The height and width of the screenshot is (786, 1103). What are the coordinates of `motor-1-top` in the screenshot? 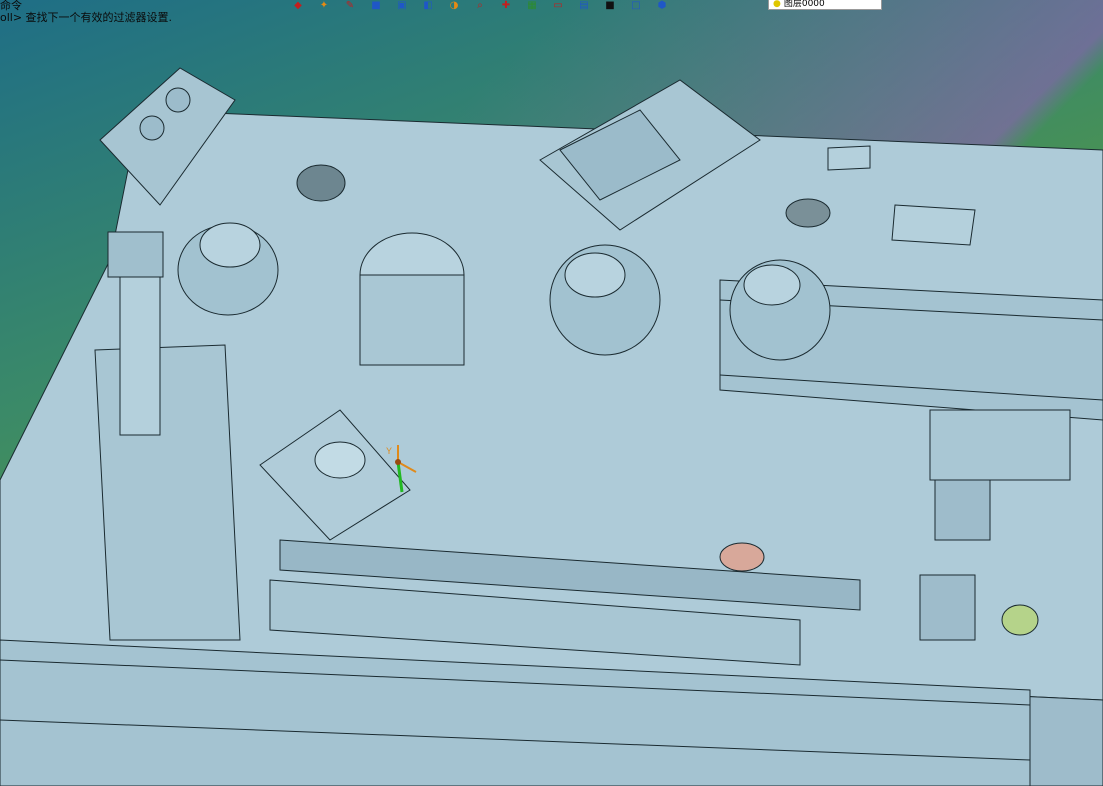 It's located at (230, 245).